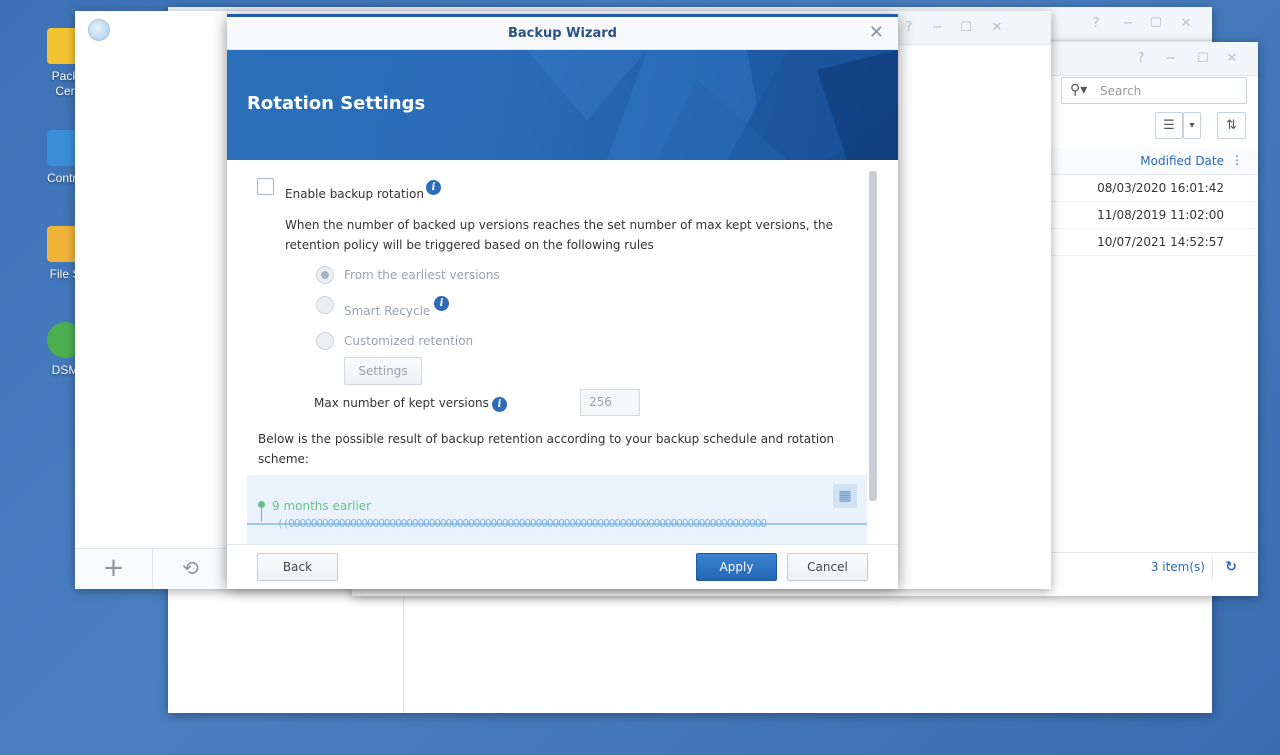 This screenshot has width=1280, height=755. What do you see at coordinates (1231, 567) in the screenshot?
I see `refresh-icon: ↻` at bounding box center [1231, 567].